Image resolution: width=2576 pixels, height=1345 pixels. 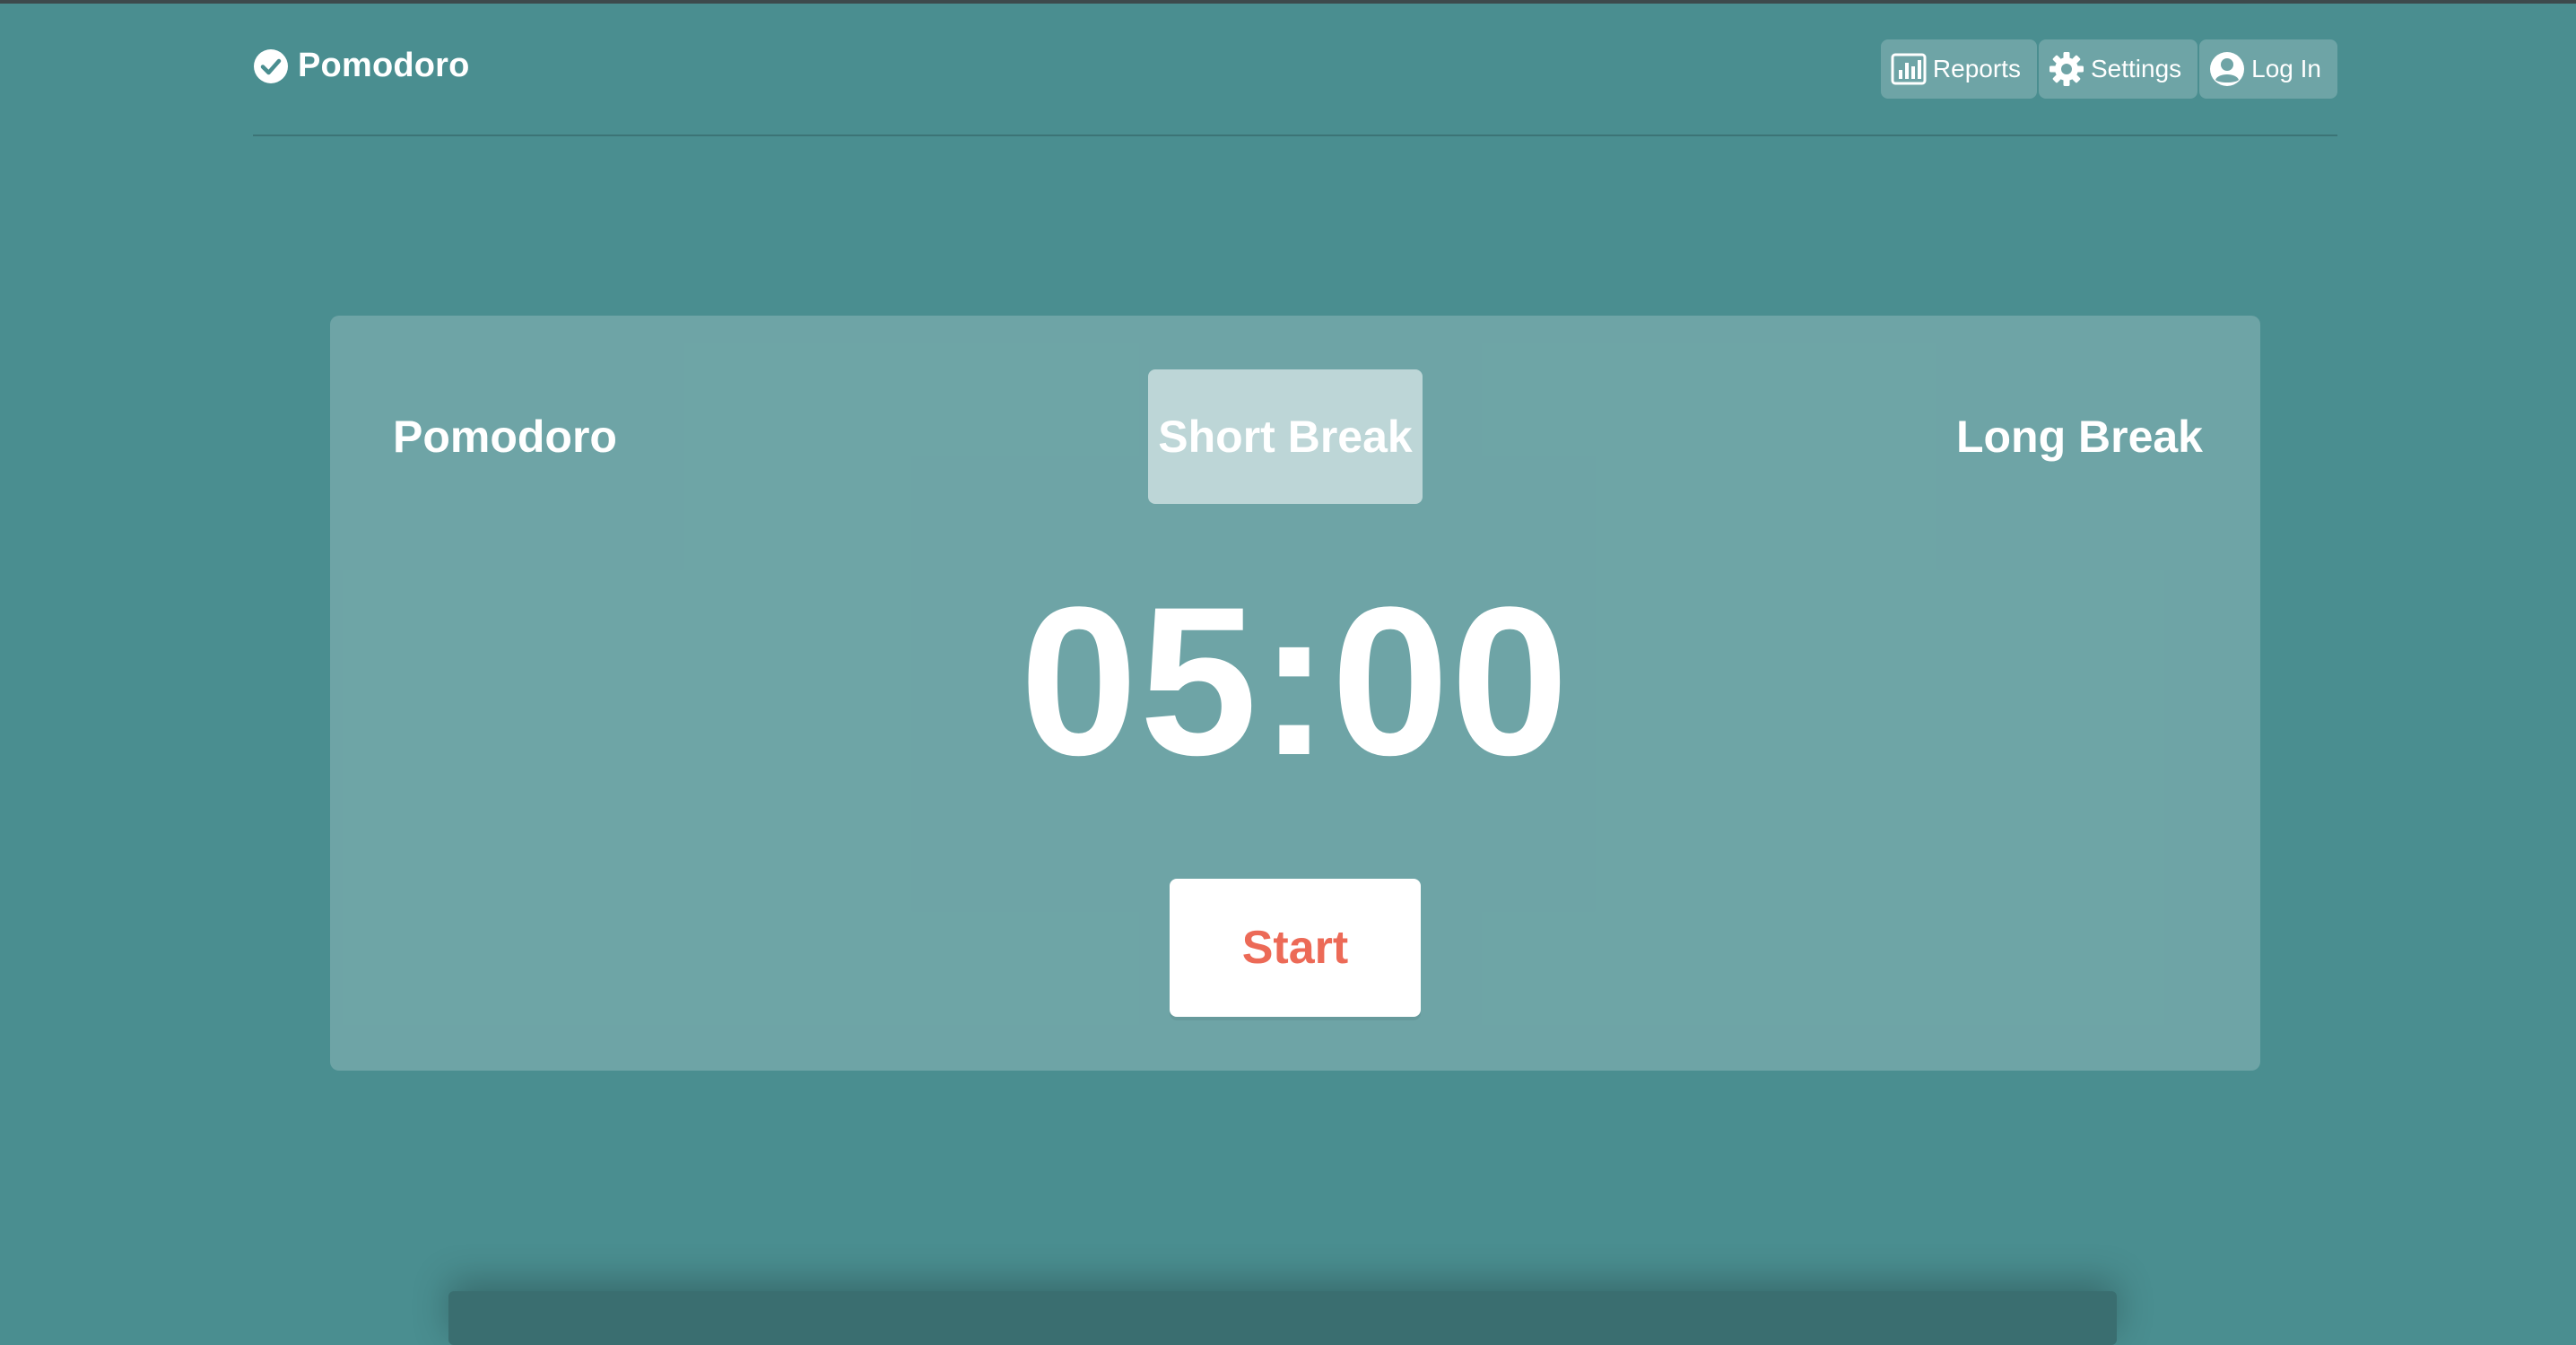 I want to click on timer-display: 05:00, so click(x=1295, y=681).